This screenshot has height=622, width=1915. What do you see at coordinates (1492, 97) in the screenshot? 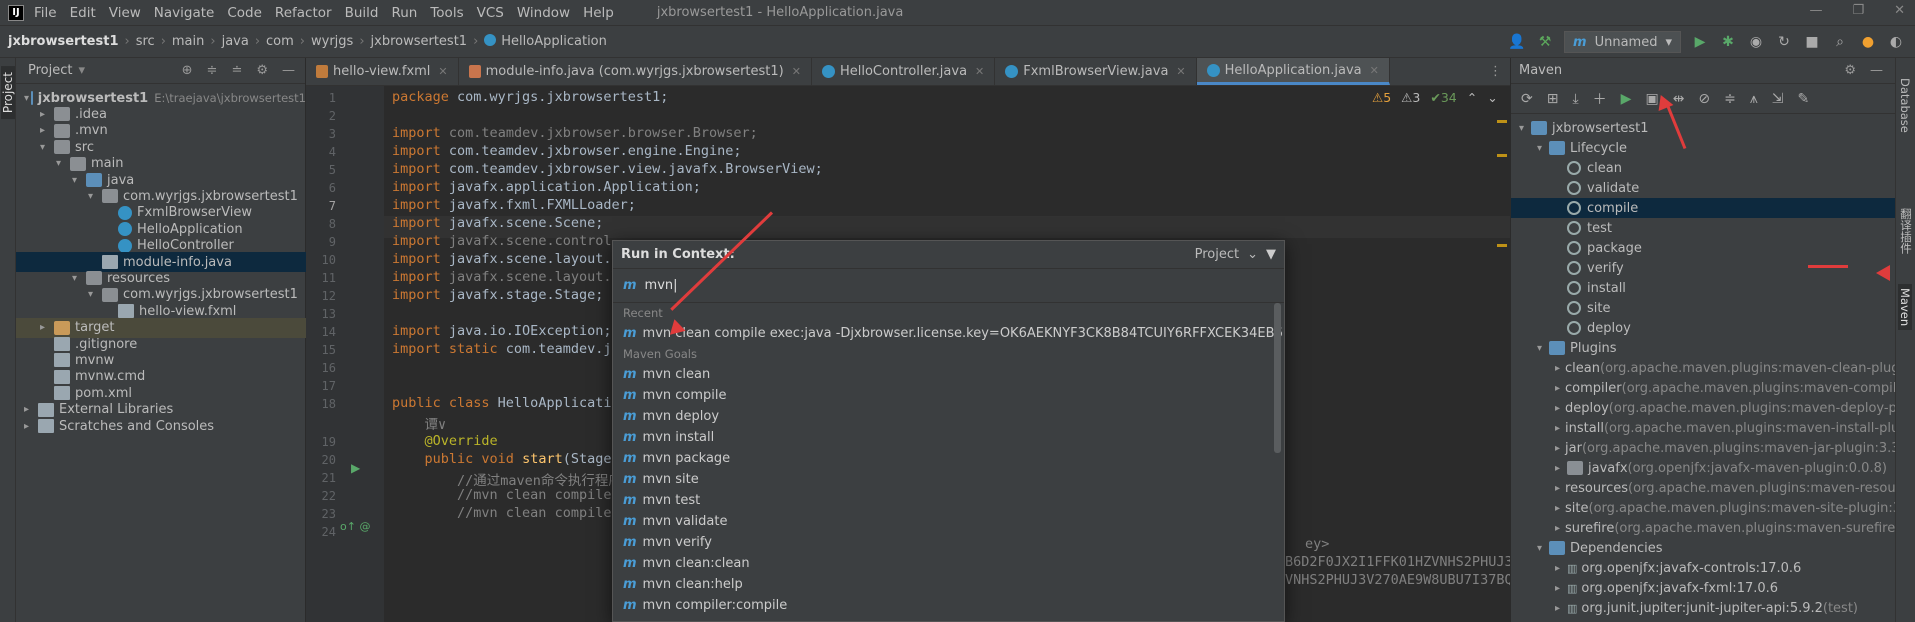
I see `chevron-down-icon: ⌄` at bounding box center [1492, 97].